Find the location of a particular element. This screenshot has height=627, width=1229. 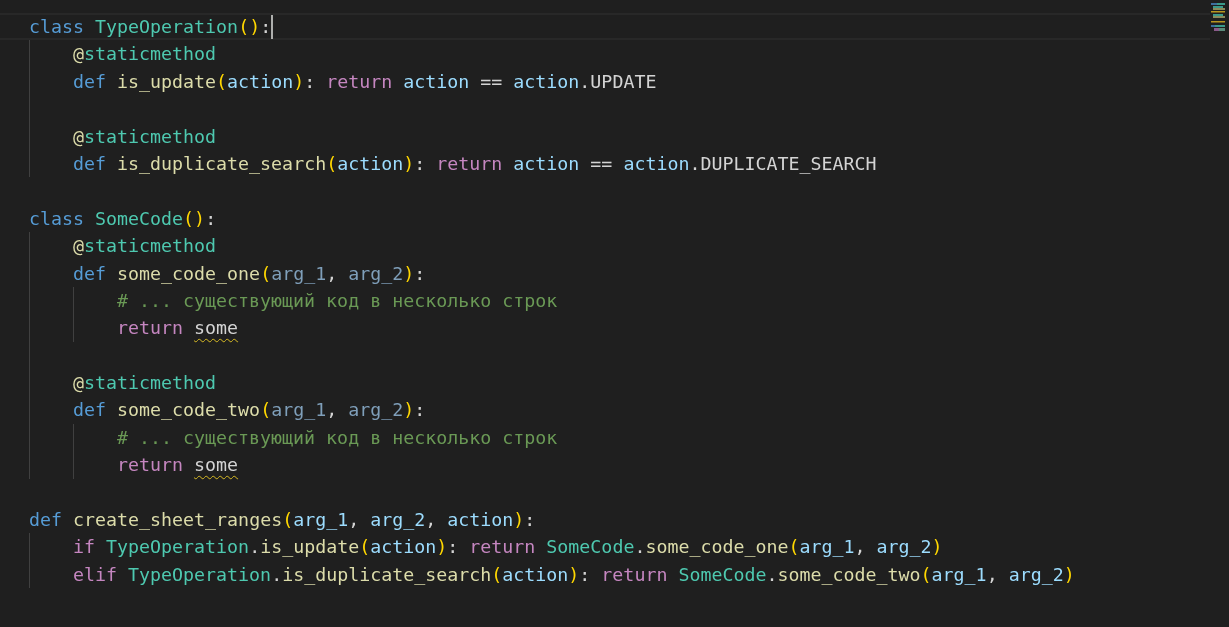

code-line: def is_update(action): return action == action.UPDATE is located at coordinates (365, 81).